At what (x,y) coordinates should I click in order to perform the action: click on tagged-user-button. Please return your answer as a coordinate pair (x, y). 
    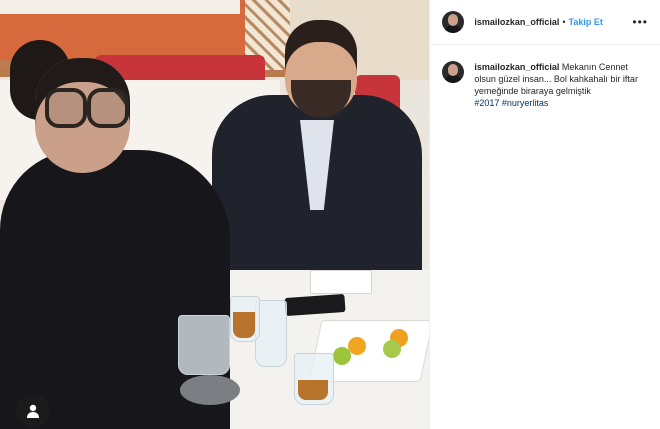
    Looking at the image, I should click on (33, 411).